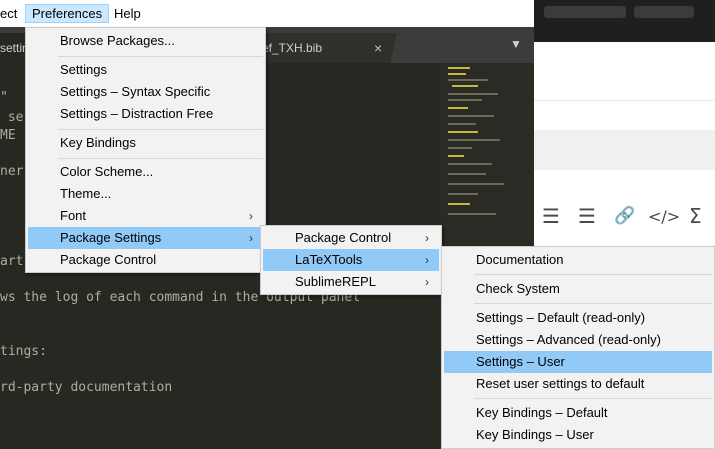 The image size is (715, 449). Describe the element at coordinates (111, 237) in the screenshot. I see `menu-item-label: Package Settings` at that location.